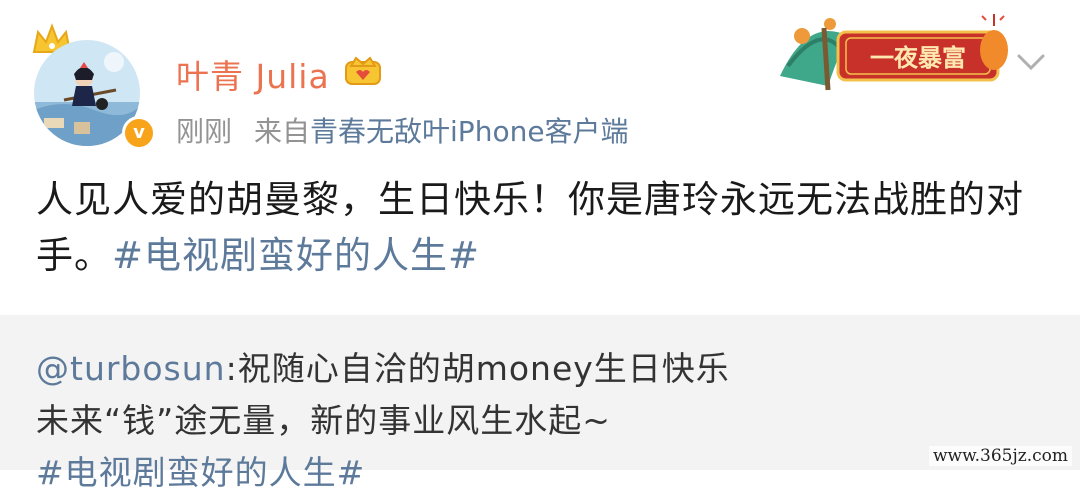 The image size is (1080, 499). Describe the element at coordinates (363, 70) in the screenshot. I see `vip-crown-icon` at that location.